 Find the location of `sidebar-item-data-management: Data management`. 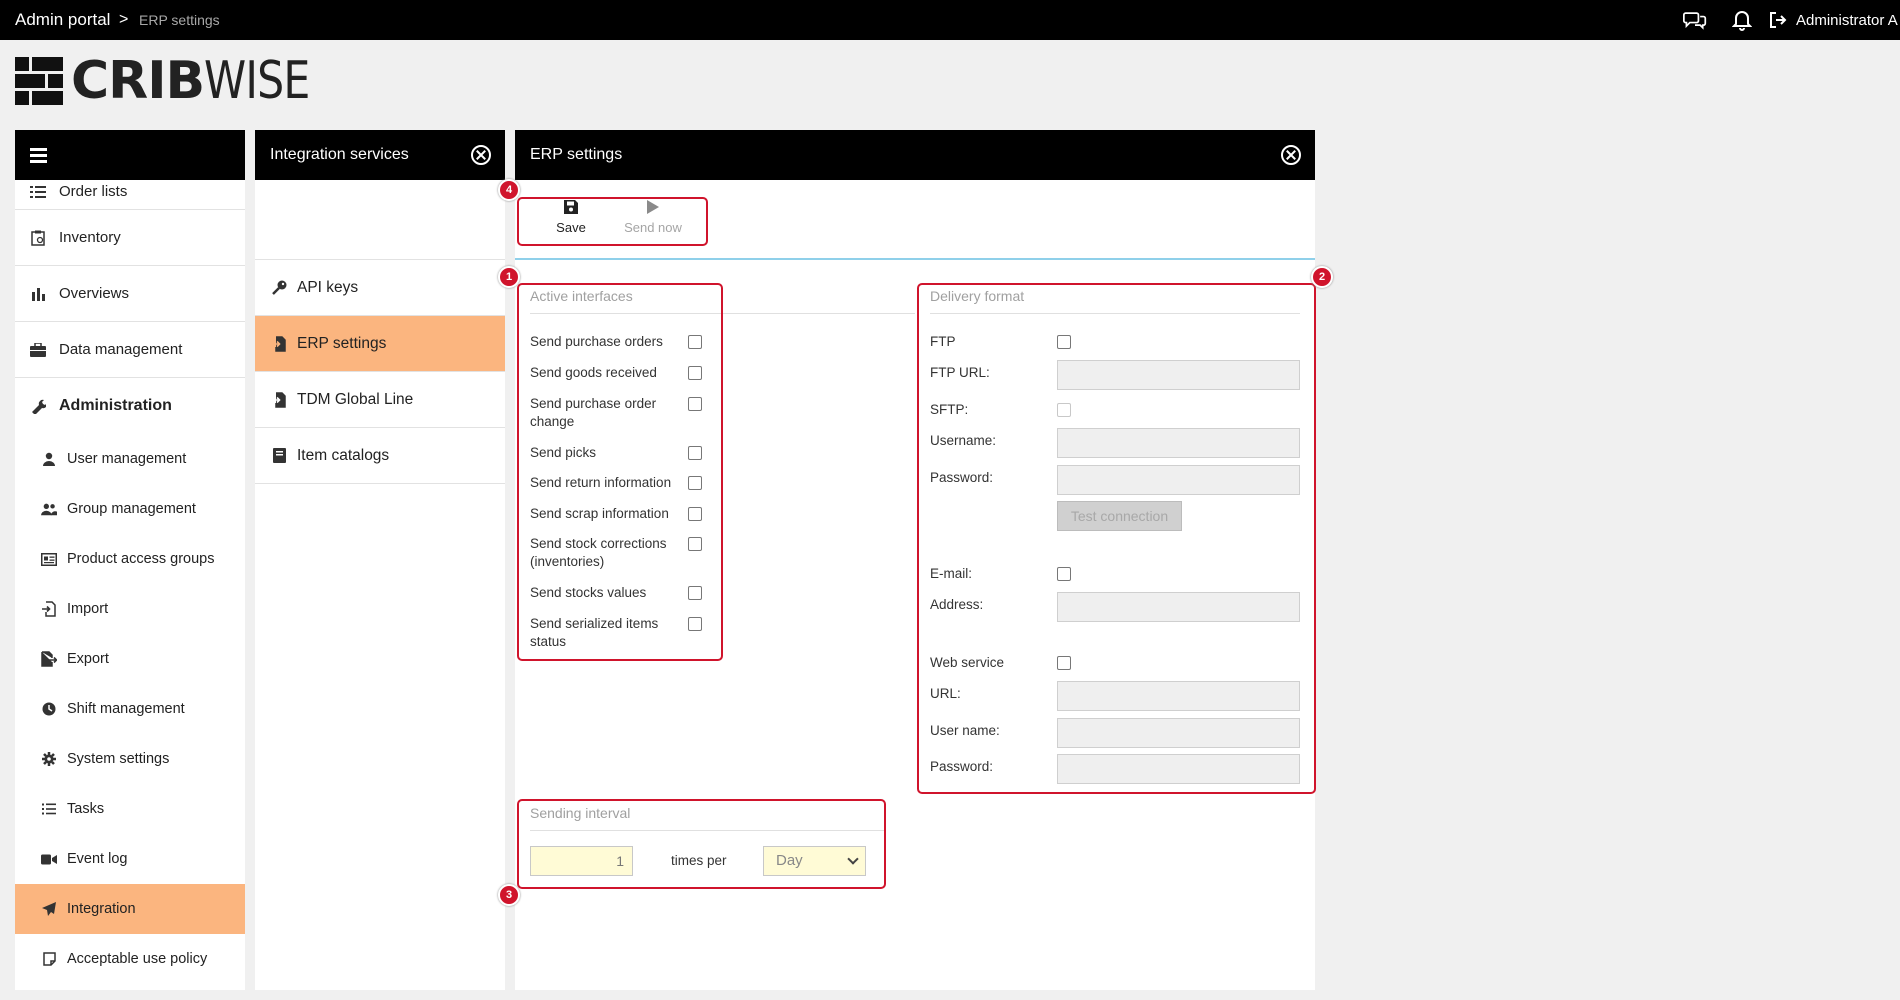

sidebar-item-data-management: Data management is located at coordinates (130, 350).